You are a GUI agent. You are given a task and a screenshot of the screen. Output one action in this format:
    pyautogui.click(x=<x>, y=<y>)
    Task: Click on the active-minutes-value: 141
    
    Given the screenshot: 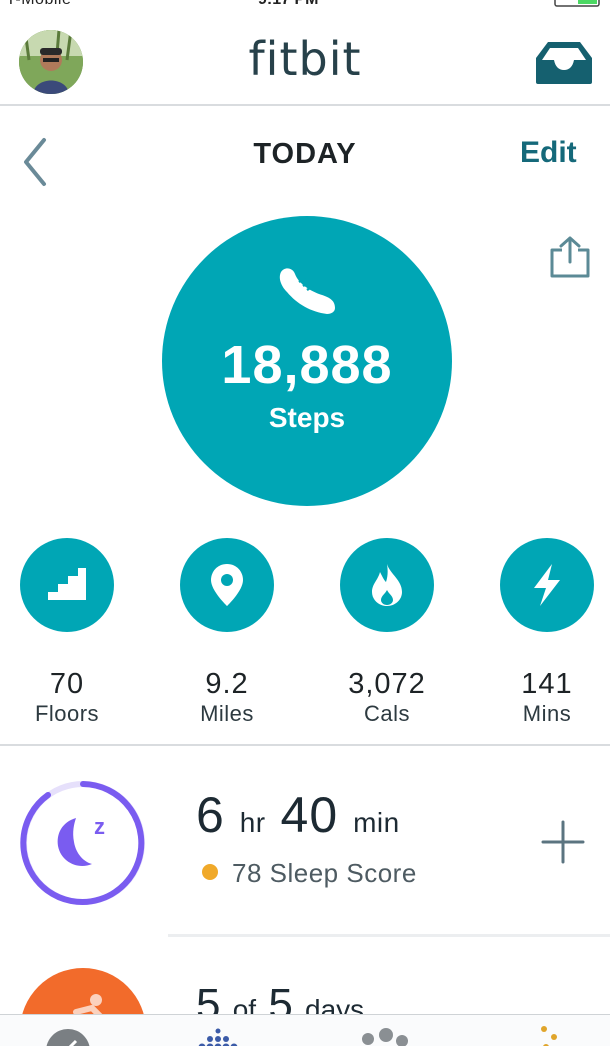 What is the action you would take?
    pyautogui.click(x=547, y=684)
    